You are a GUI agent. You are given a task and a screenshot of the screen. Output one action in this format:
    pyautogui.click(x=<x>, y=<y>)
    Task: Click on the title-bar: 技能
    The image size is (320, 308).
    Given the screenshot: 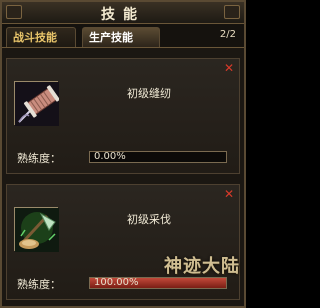 What is the action you would take?
    pyautogui.click(x=123, y=13)
    